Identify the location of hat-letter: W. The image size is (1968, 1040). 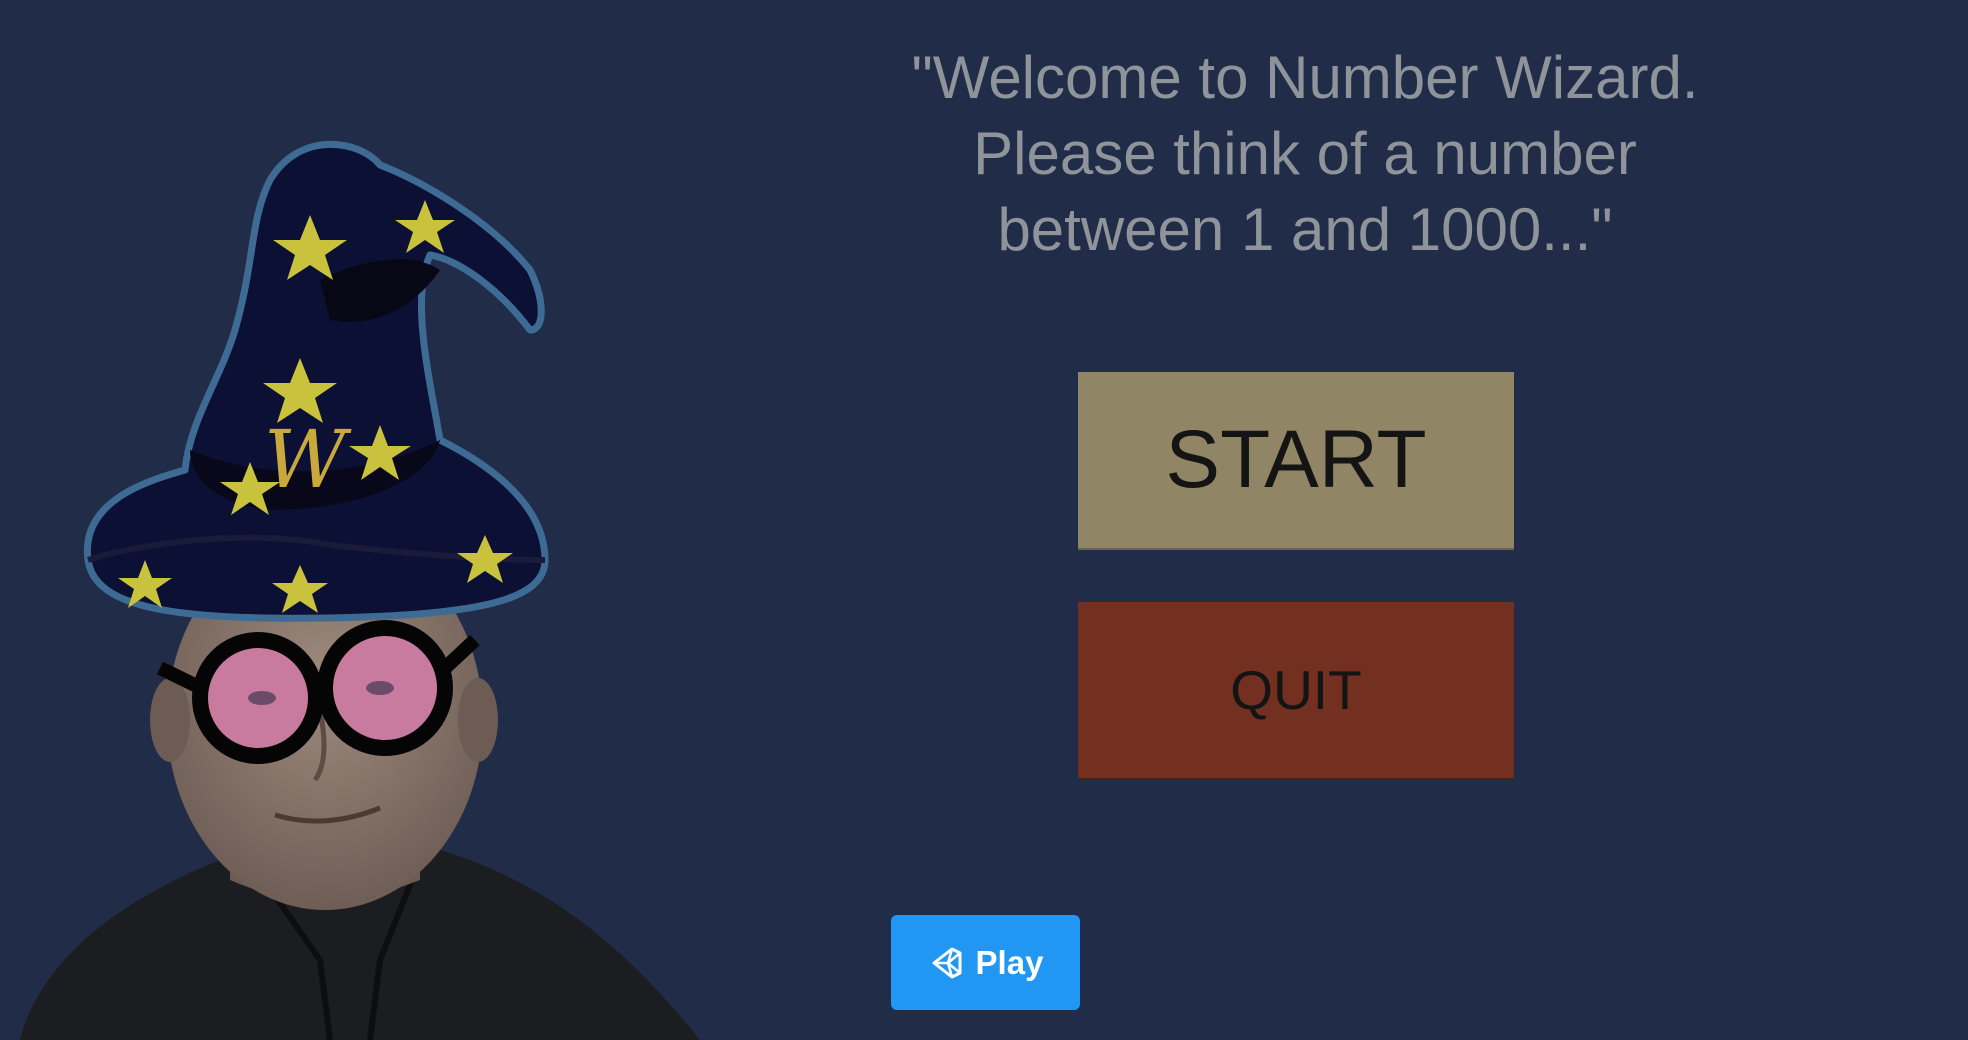
(308, 459).